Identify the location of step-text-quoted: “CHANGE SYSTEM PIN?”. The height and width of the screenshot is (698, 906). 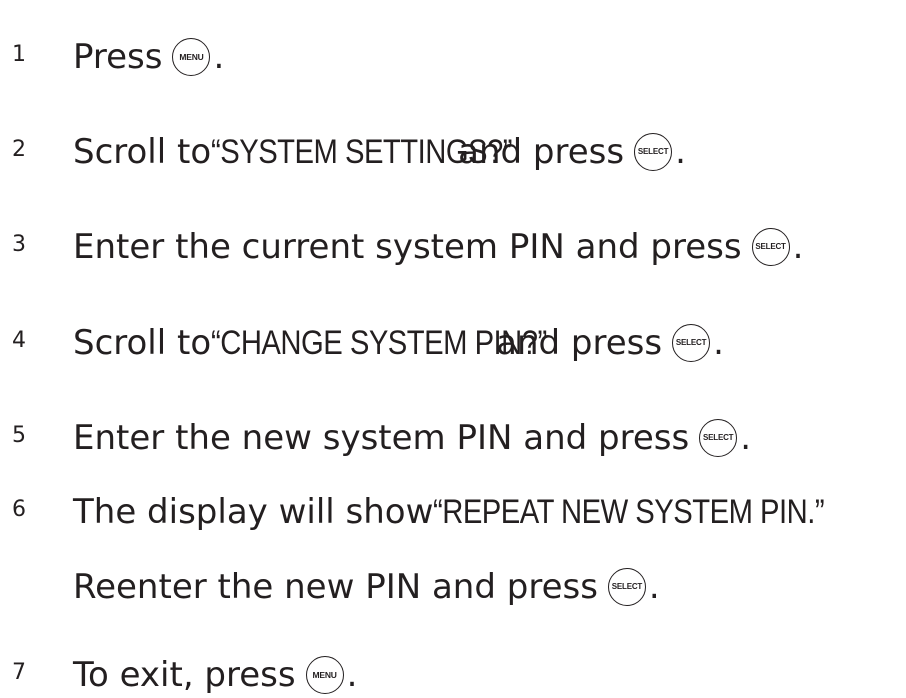
(379, 343).